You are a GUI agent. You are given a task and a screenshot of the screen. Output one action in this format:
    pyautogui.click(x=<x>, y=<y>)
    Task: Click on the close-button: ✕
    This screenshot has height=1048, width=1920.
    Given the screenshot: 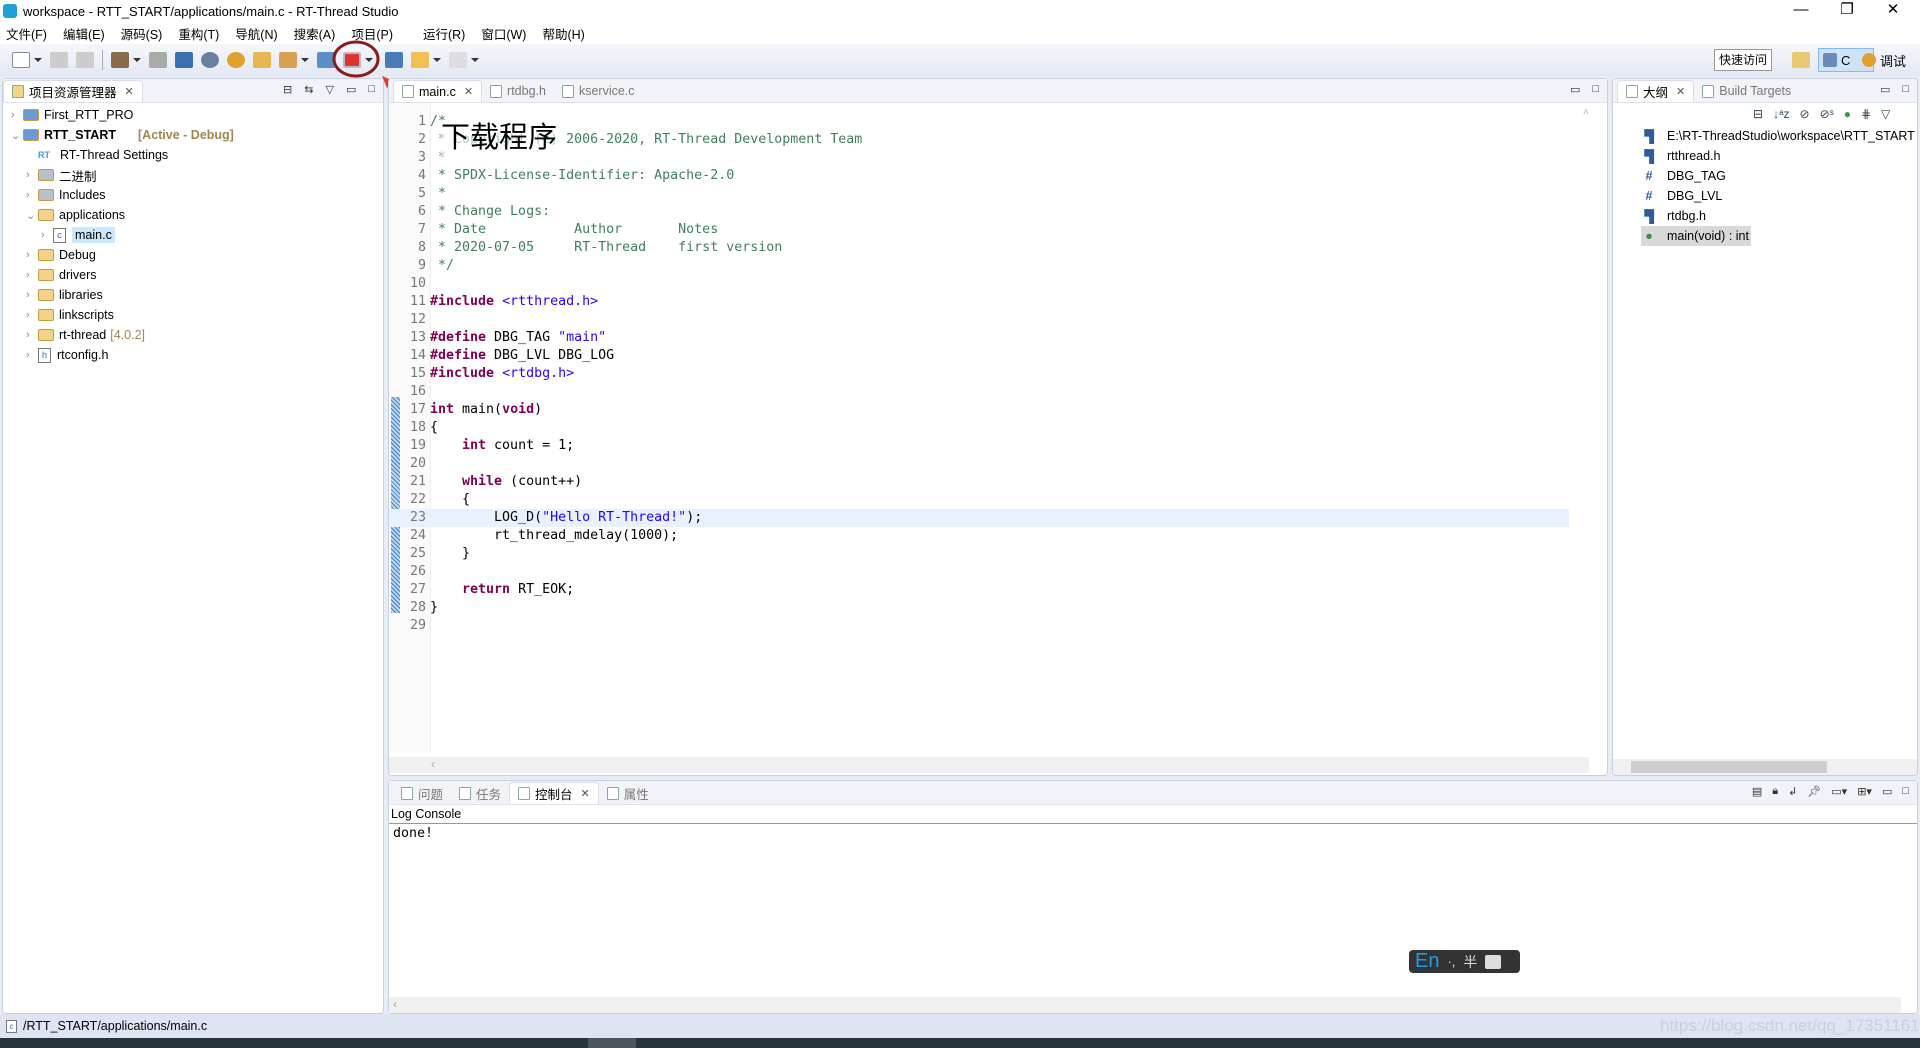 What is the action you would take?
    pyautogui.click(x=1893, y=11)
    